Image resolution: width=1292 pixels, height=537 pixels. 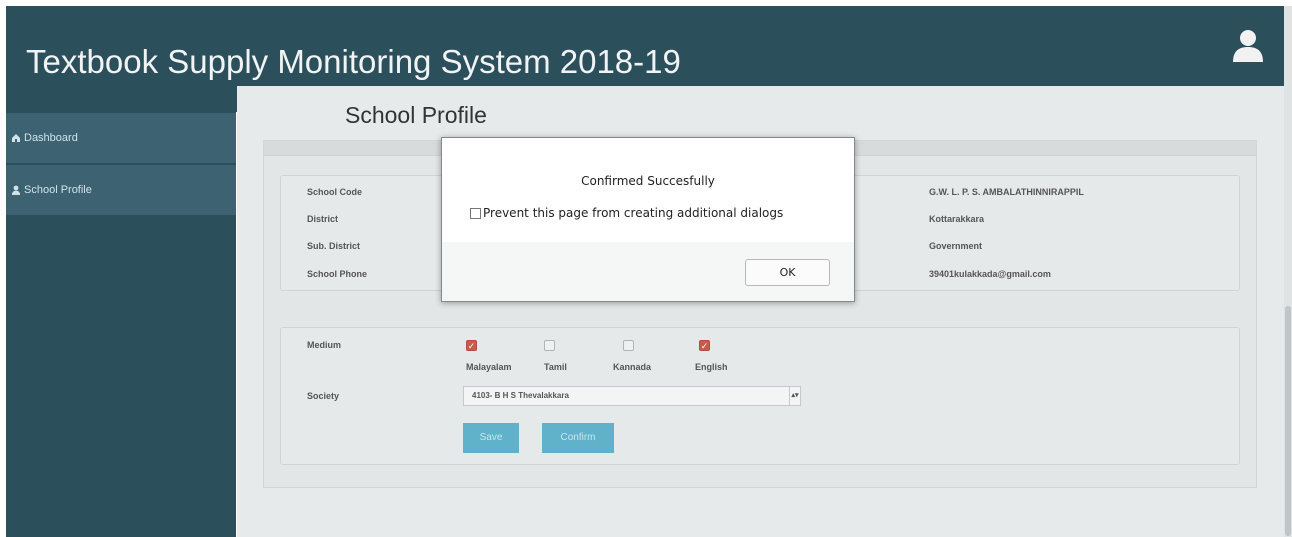 I want to click on society-label: Society, so click(x=323, y=396).